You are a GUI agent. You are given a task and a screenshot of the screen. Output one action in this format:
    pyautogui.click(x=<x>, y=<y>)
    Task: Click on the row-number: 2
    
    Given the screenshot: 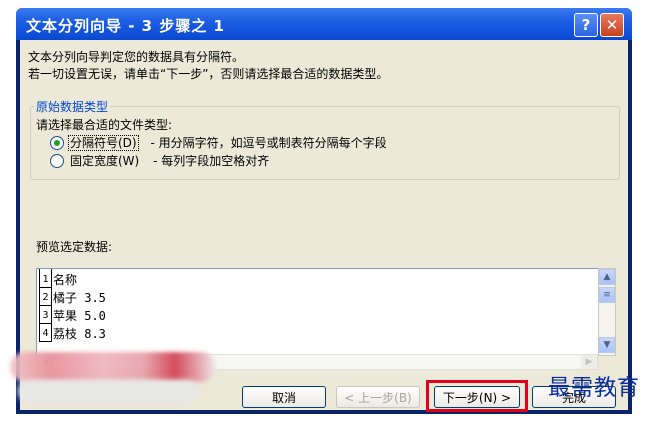 What is the action you would take?
    pyautogui.click(x=45, y=296)
    